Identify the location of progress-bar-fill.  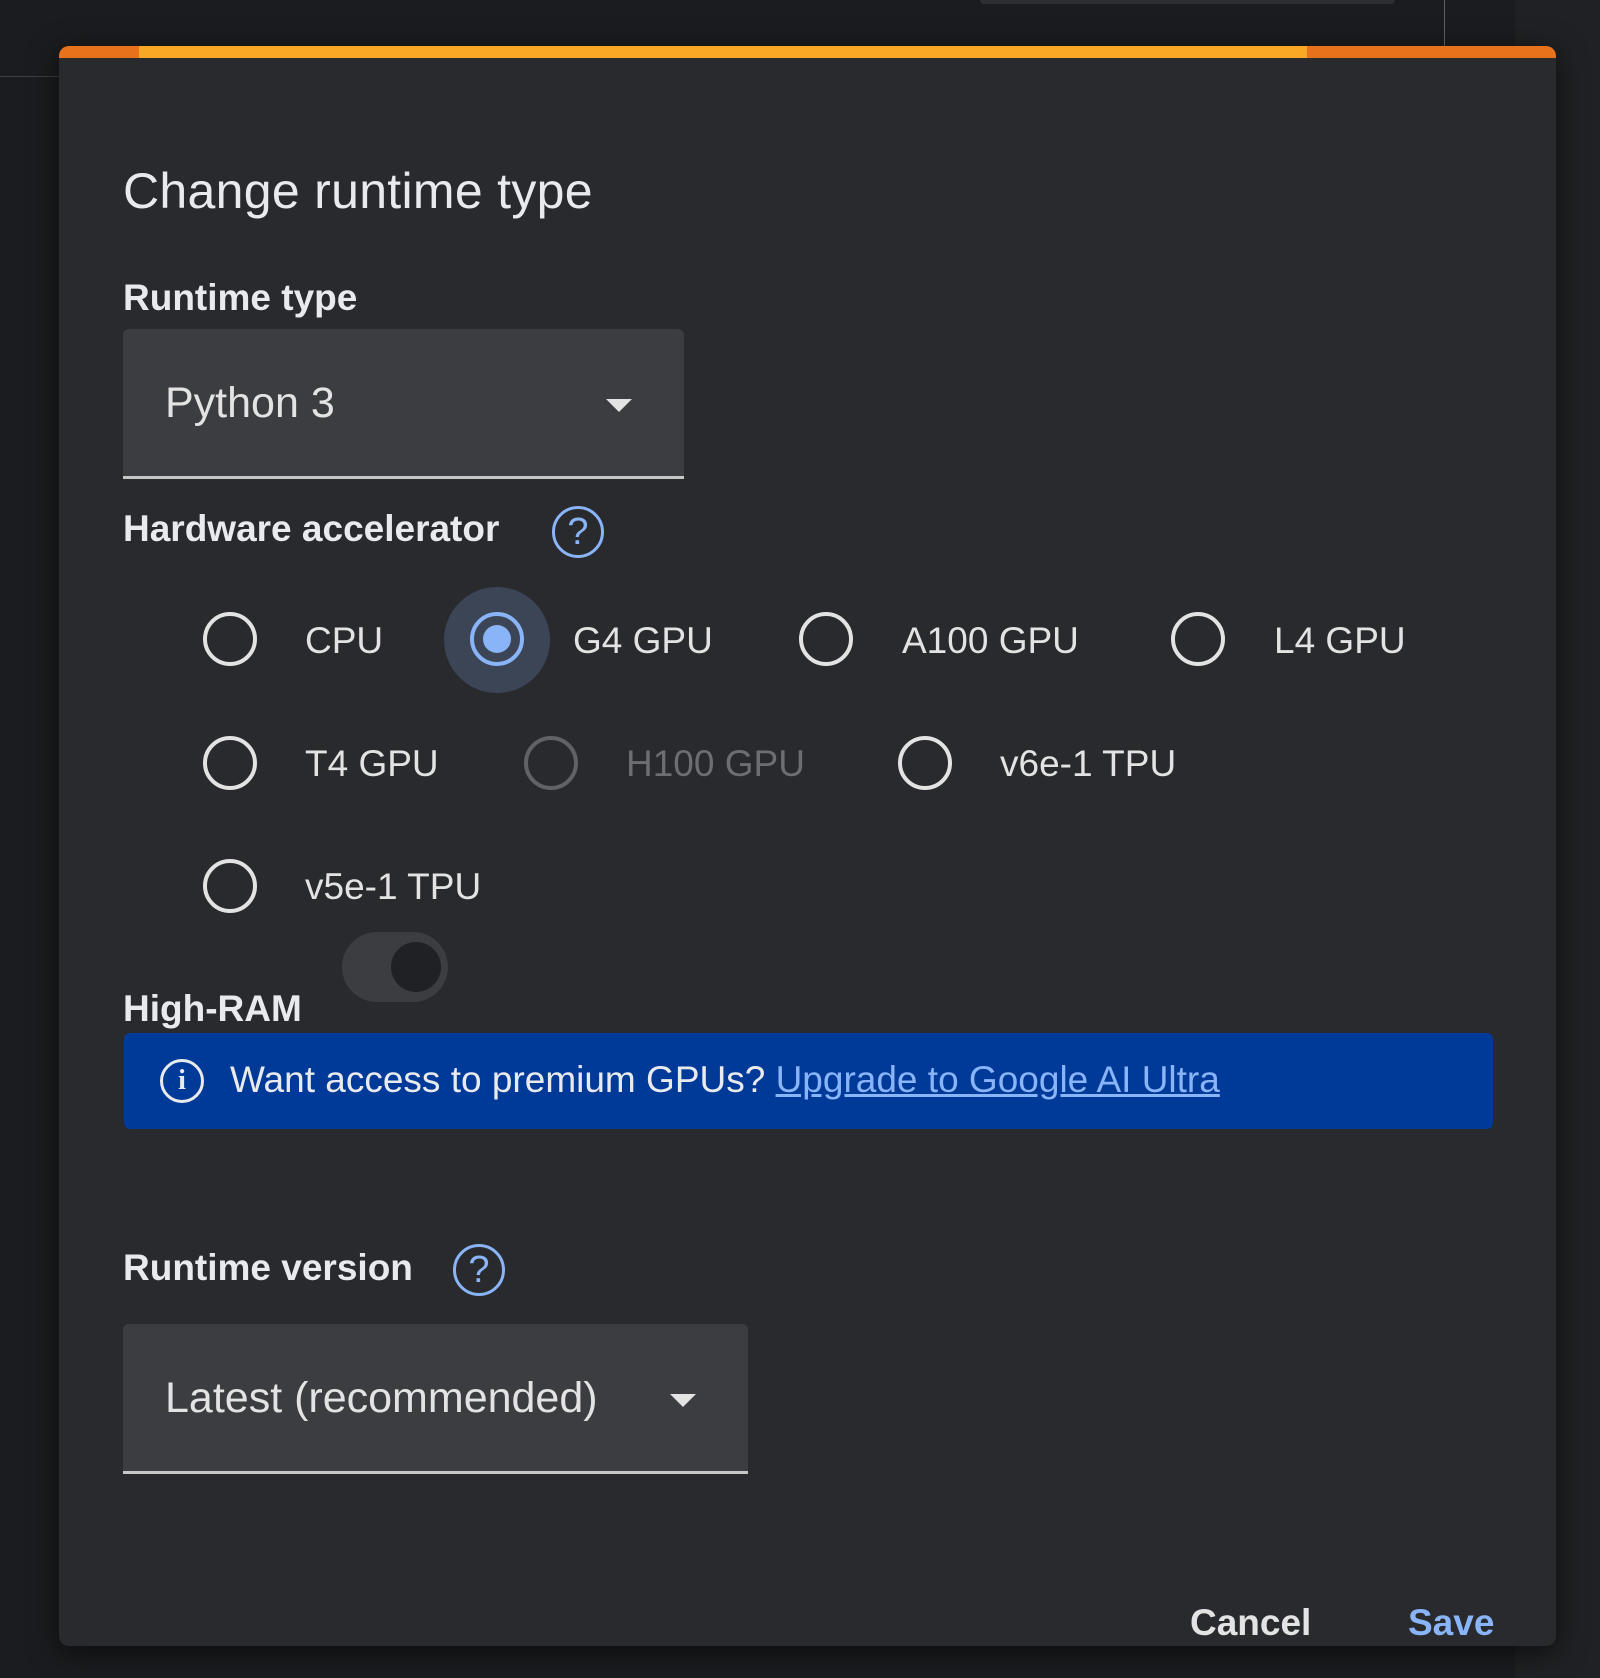
(723, 52).